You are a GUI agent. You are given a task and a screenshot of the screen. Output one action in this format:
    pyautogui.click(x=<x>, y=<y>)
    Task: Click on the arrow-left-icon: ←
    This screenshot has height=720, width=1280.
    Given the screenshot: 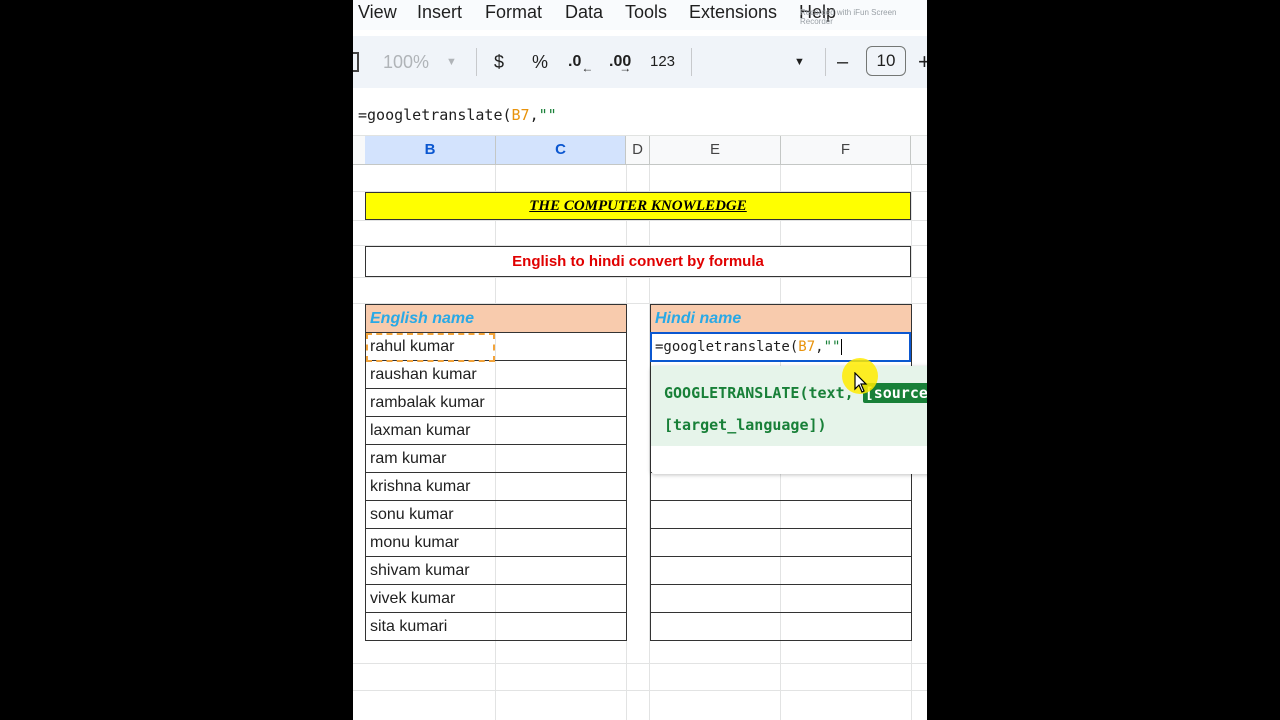 What is the action you would take?
    pyautogui.click(x=587, y=68)
    